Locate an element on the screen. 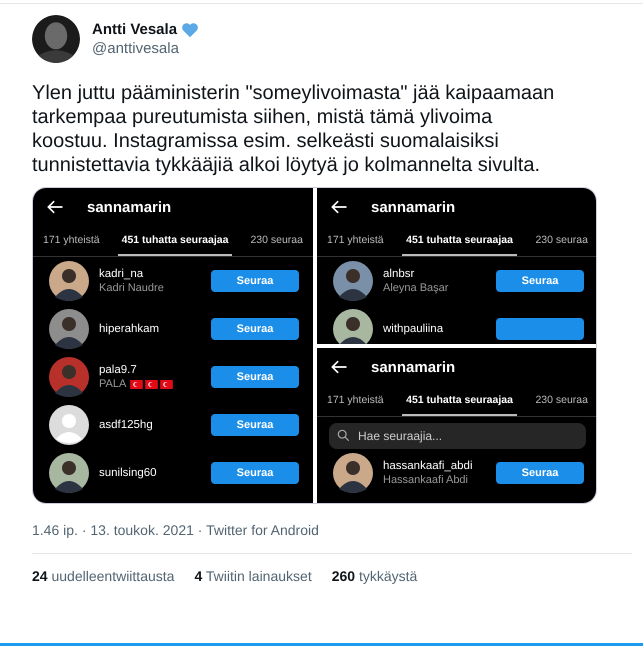  username: hassankaafi_abdi is located at coordinates (434, 466).